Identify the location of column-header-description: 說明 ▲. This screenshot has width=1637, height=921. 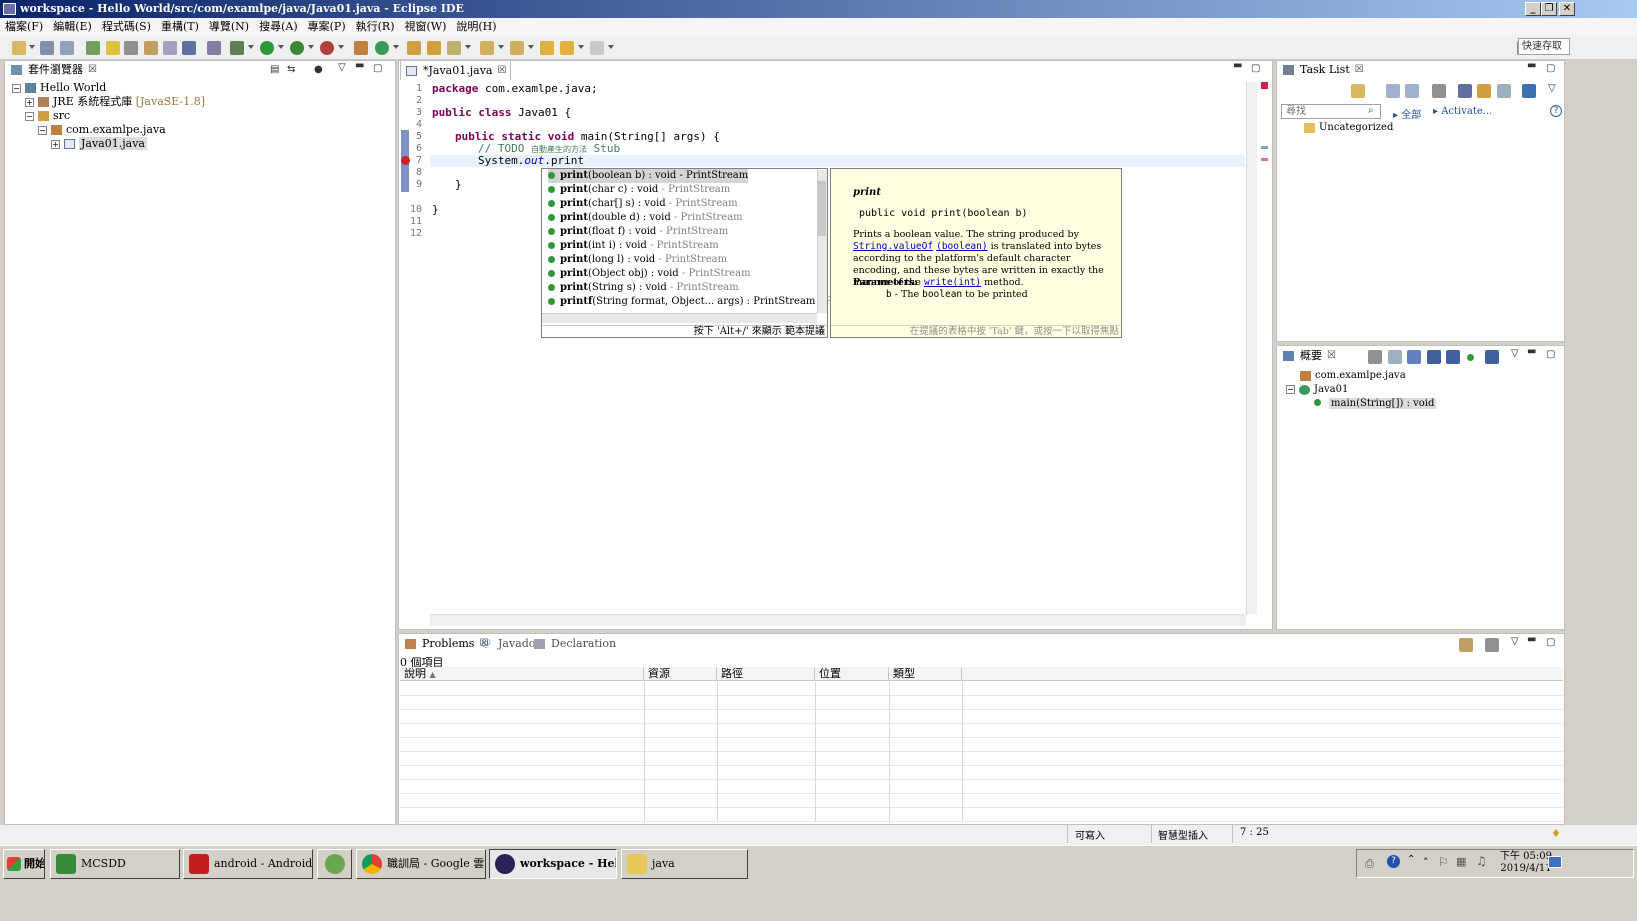
(522, 674).